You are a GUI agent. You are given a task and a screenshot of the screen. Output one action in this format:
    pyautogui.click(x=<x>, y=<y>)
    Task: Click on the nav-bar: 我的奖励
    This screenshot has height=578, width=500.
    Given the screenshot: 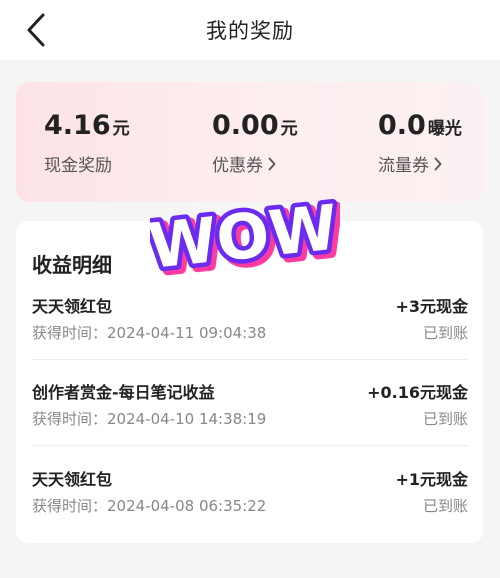 What is the action you would take?
    pyautogui.click(x=250, y=30)
    